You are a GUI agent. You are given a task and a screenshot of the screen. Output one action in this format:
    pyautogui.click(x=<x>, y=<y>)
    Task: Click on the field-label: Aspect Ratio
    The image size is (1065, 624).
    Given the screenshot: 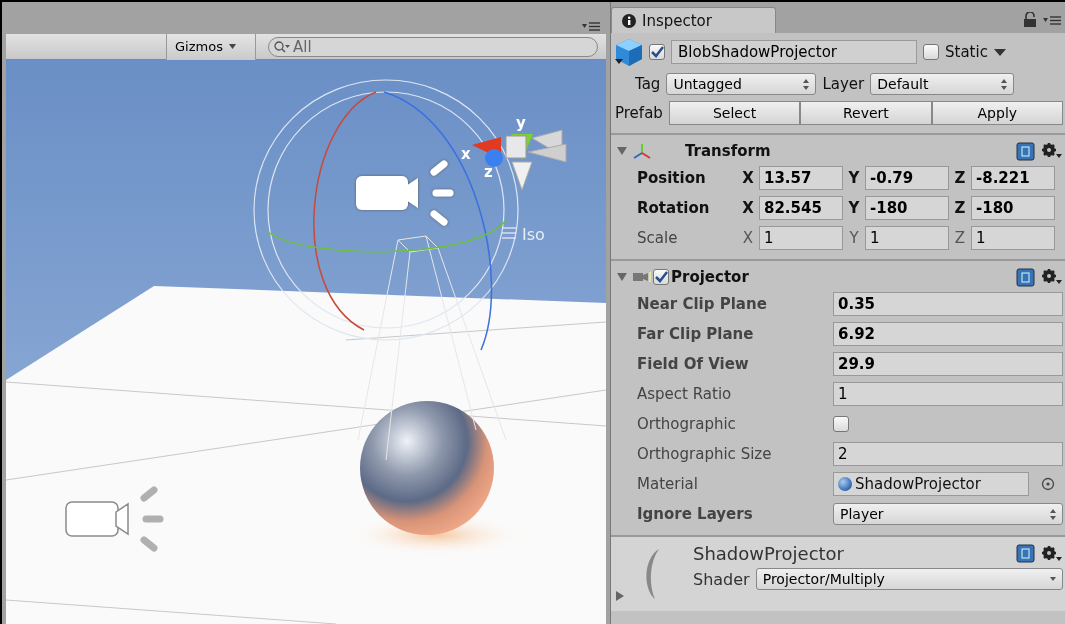 What is the action you would take?
    pyautogui.click(x=685, y=394)
    